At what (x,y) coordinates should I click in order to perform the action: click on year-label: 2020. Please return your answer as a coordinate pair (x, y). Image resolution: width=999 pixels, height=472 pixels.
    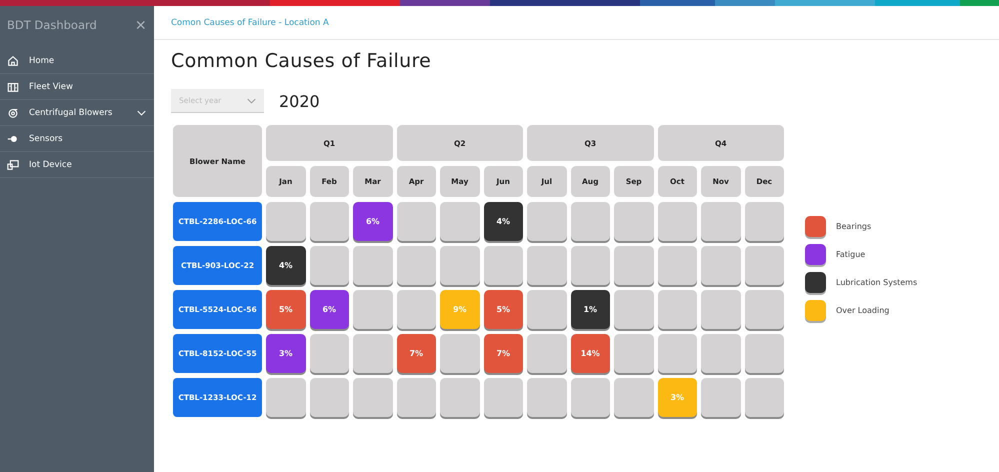
    Looking at the image, I should click on (299, 101).